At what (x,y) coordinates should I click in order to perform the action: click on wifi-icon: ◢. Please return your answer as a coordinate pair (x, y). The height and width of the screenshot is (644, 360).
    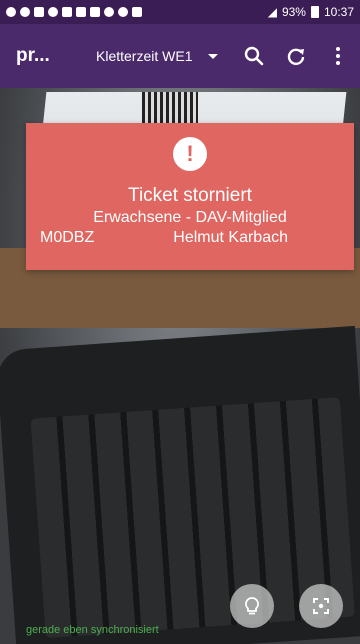
    Looking at the image, I should click on (272, 12).